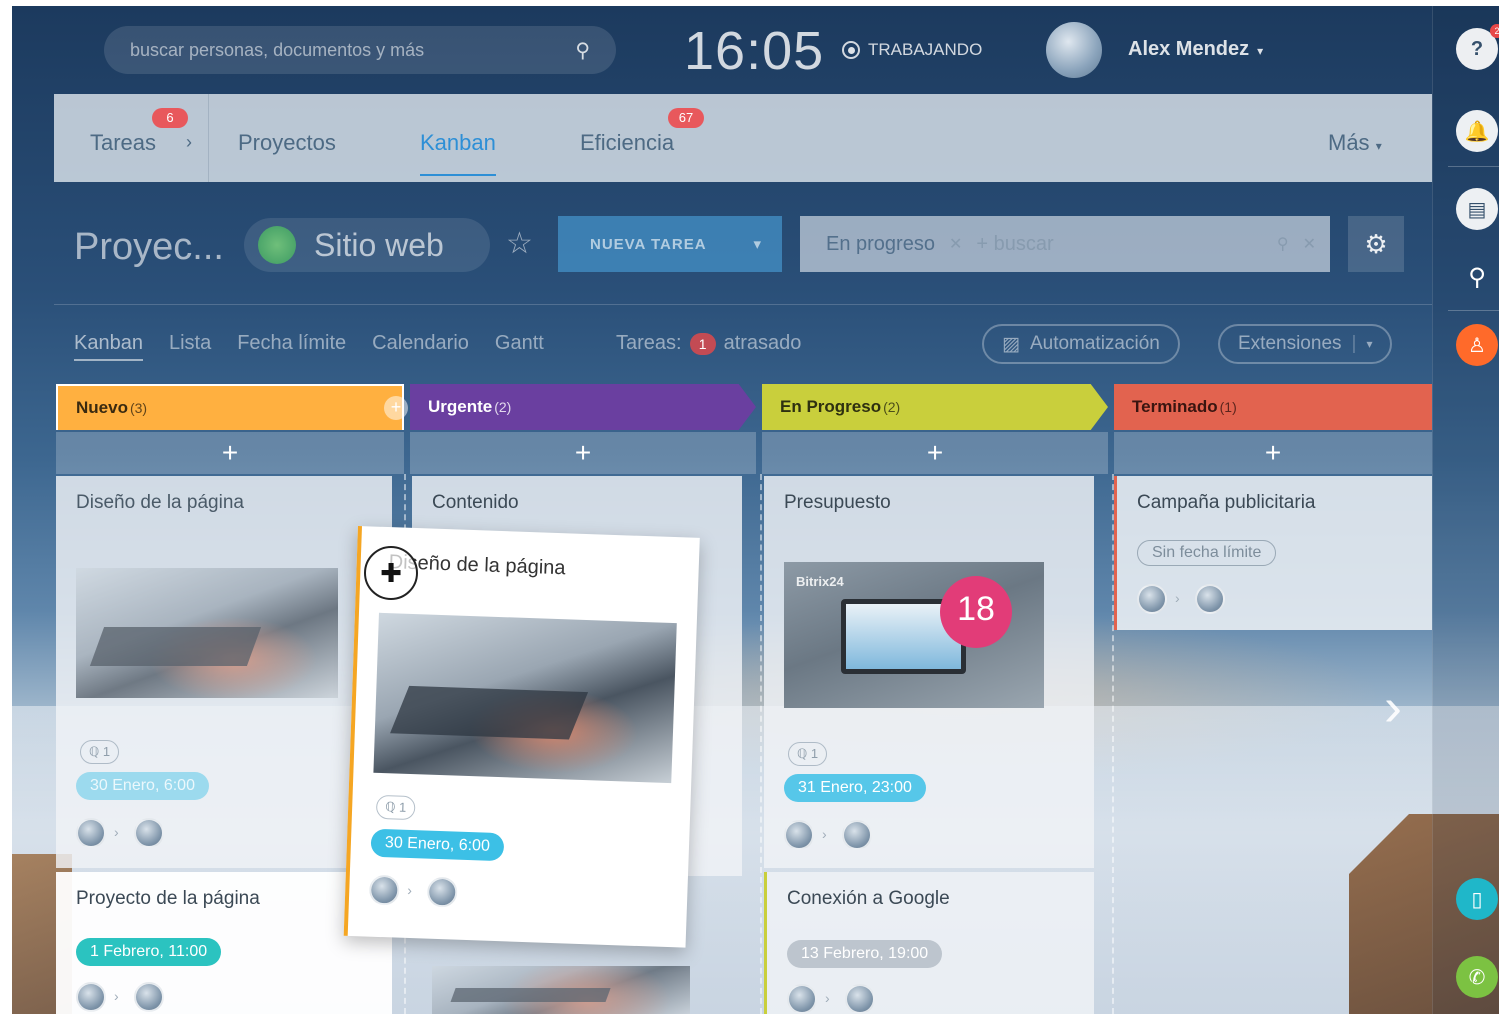  I want to click on rail-divider, so click(1473, 310).